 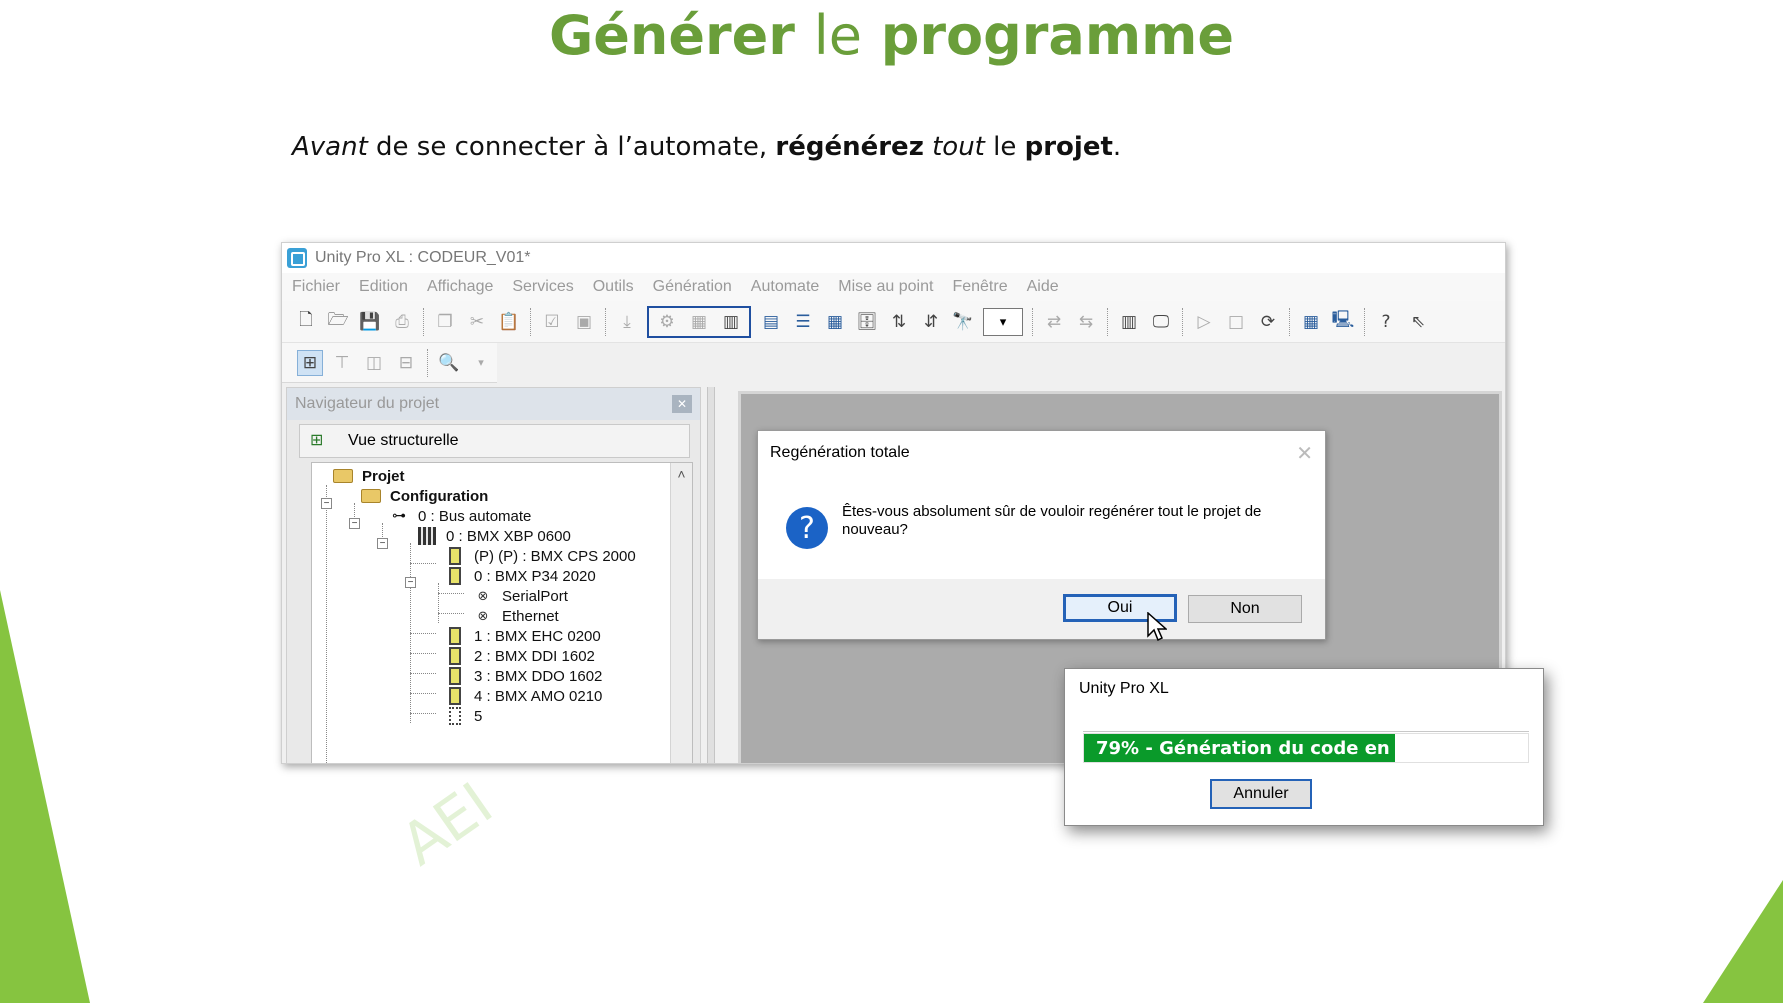 What do you see at coordinates (867, 322) in the screenshot?
I see `library-icon: 🗄` at bounding box center [867, 322].